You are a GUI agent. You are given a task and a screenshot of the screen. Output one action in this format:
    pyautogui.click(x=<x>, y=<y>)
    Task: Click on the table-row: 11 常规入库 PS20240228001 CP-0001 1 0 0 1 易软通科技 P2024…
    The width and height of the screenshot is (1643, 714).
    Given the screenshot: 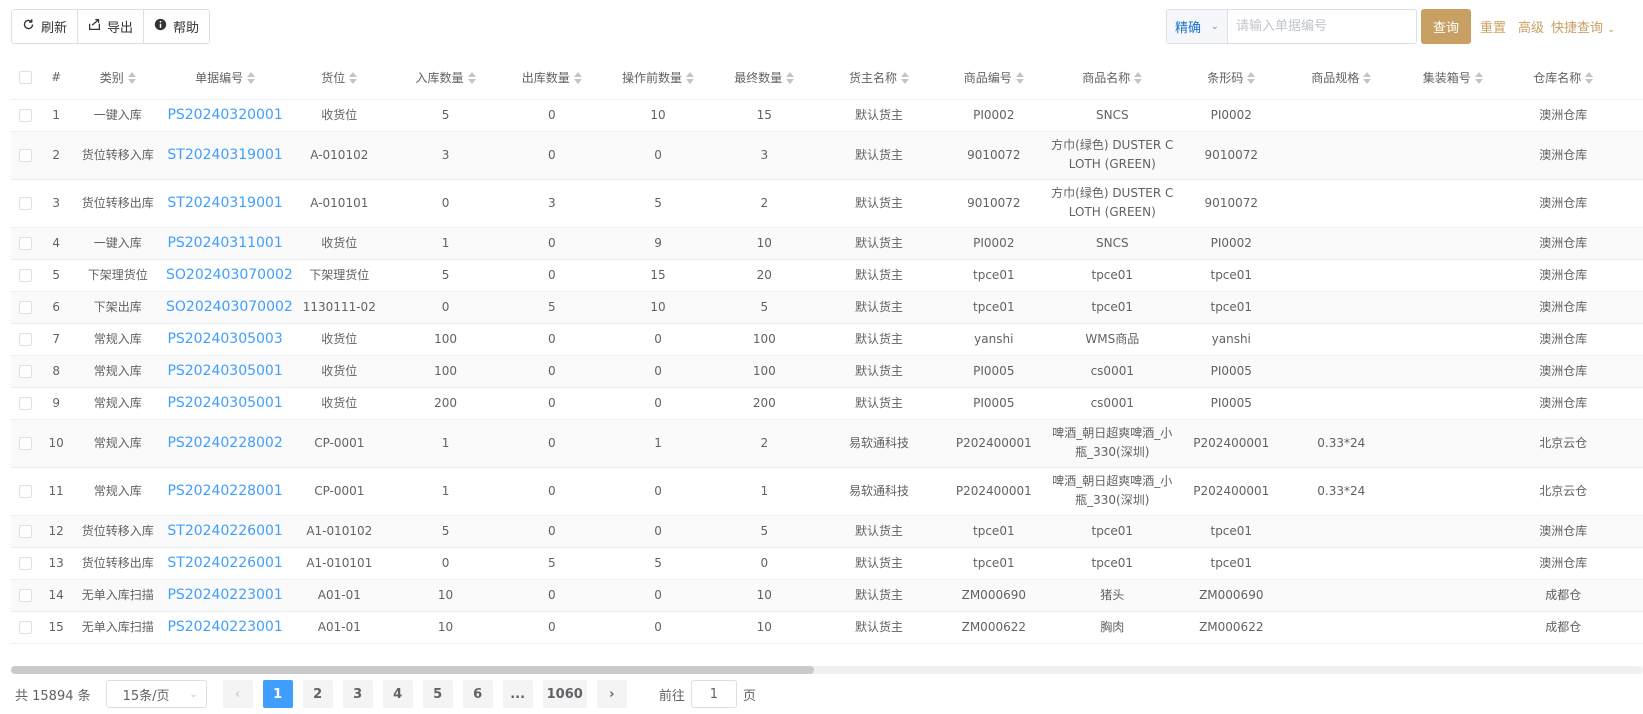 What is the action you would take?
    pyautogui.click(x=827, y=491)
    